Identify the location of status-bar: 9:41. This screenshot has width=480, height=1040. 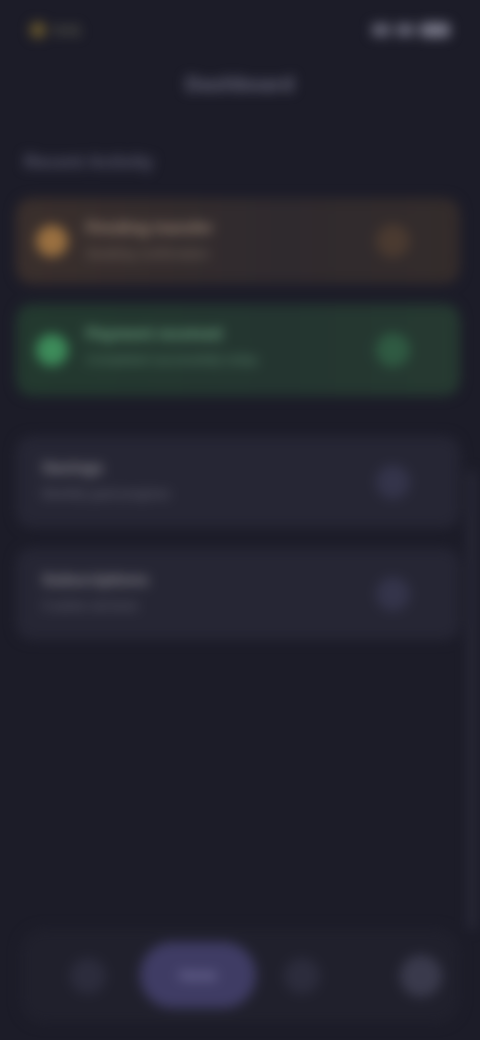
(240, 30).